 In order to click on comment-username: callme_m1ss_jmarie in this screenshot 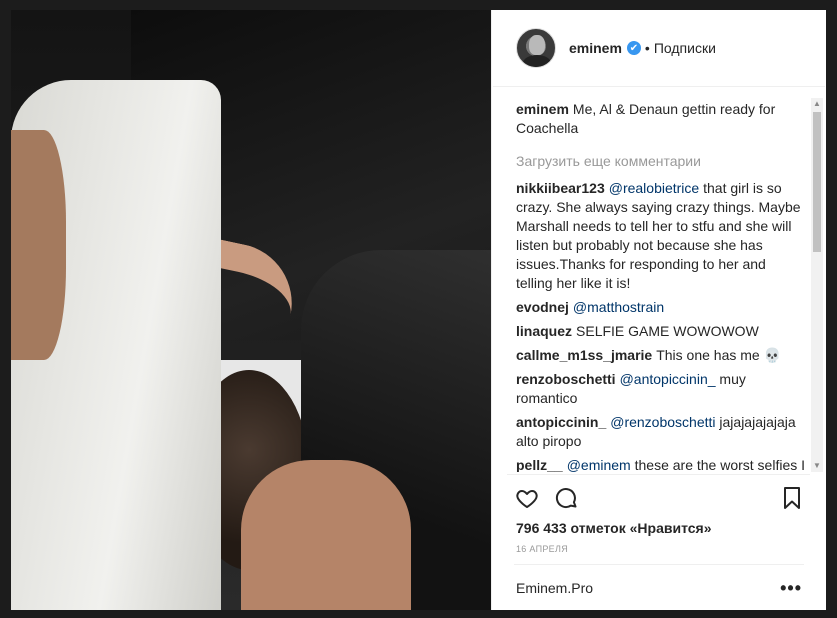, I will do `click(584, 355)`.